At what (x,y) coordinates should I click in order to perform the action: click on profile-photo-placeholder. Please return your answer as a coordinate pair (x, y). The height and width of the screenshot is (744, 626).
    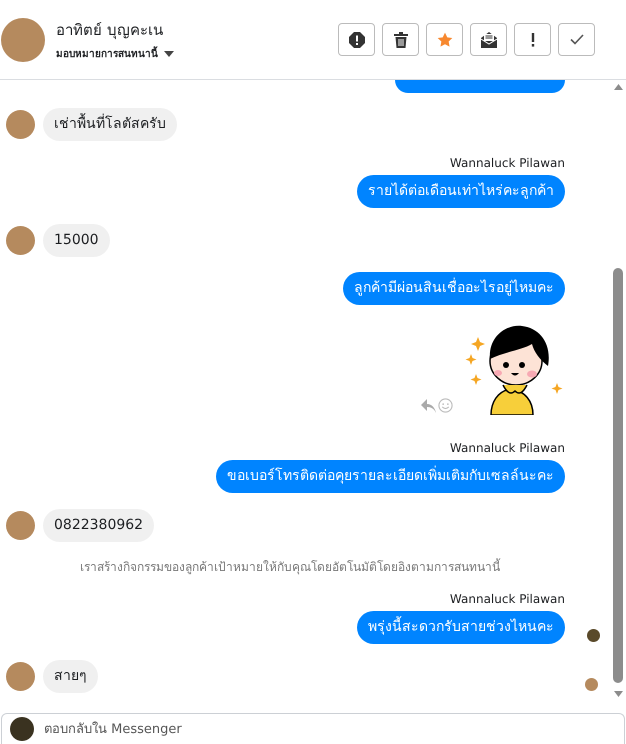
    Looking at the image, I should click on (23, 40).